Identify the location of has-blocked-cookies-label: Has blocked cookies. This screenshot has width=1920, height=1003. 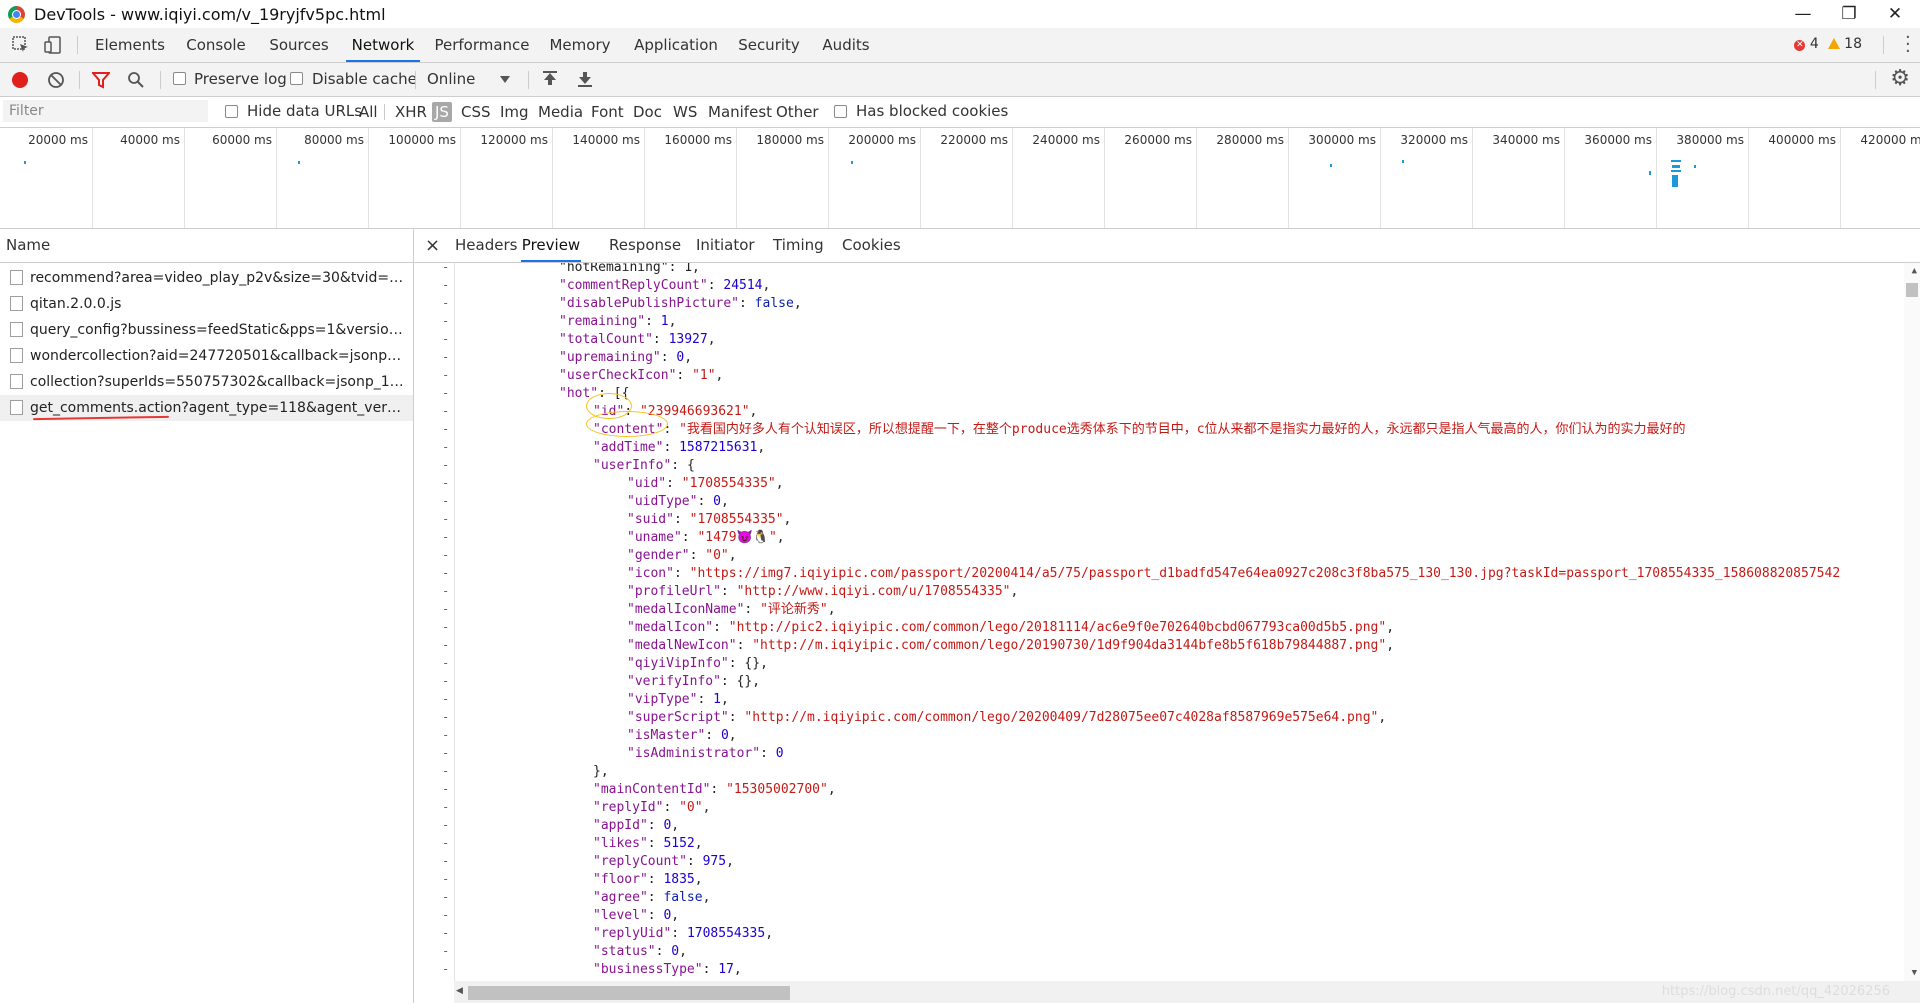
(932, 111).